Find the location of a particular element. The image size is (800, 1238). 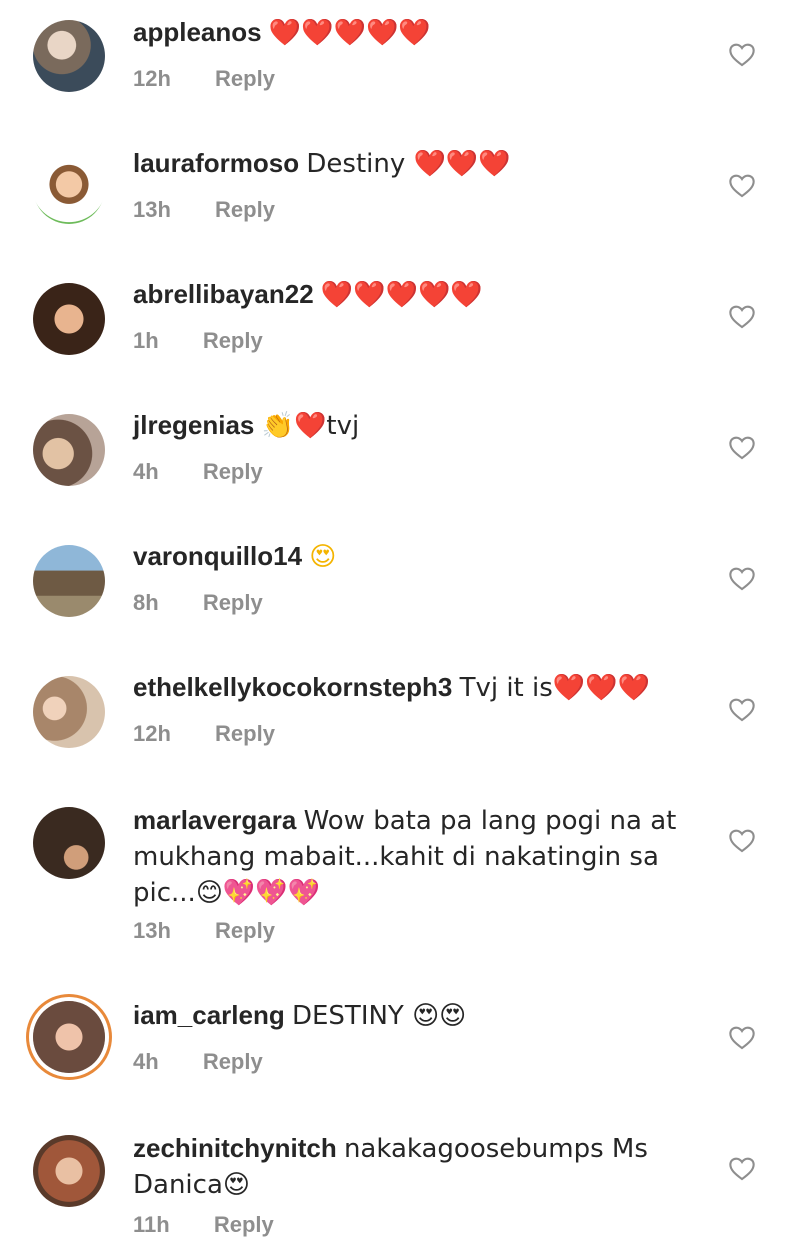

comment-username: abrellibayan22 is located at coordinates (223, 294).